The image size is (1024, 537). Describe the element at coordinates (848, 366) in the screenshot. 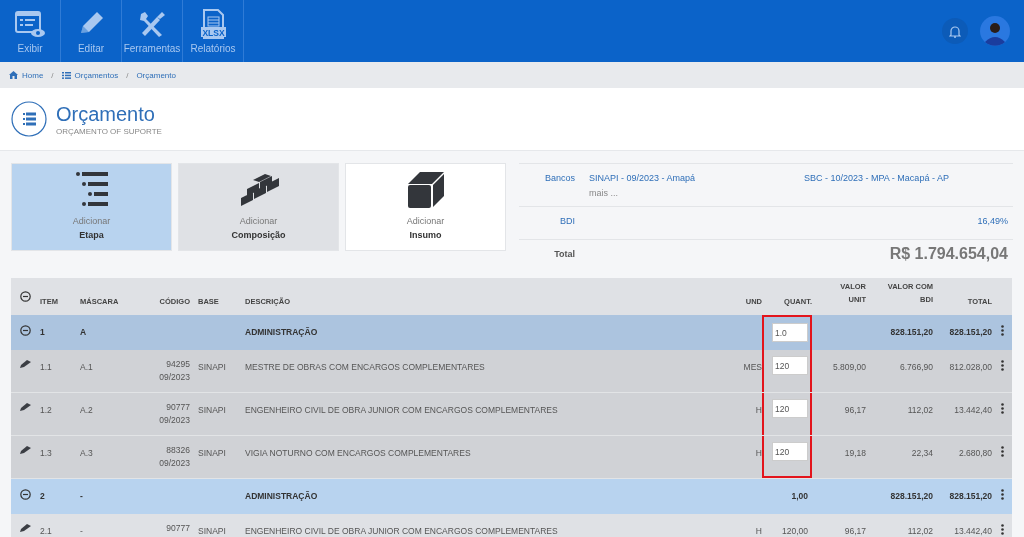

I see `table-cell-text: 5.809,00` at that location.